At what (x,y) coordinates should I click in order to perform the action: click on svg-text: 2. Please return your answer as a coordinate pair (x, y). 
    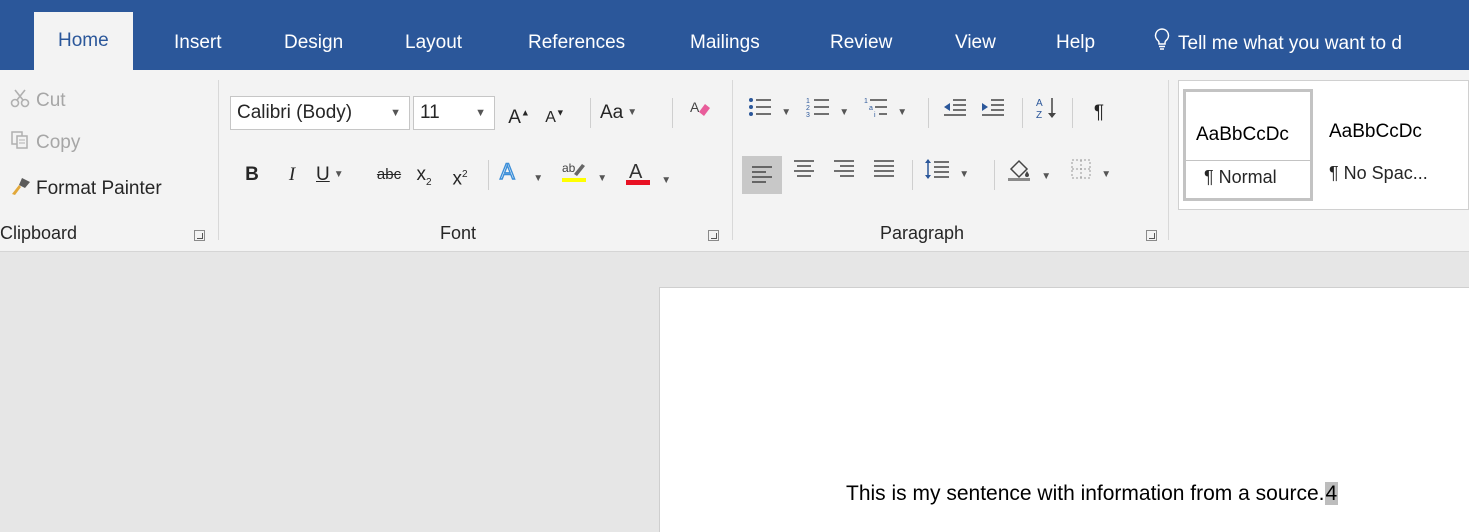
    Looking at the image, I should click on (808, 108).